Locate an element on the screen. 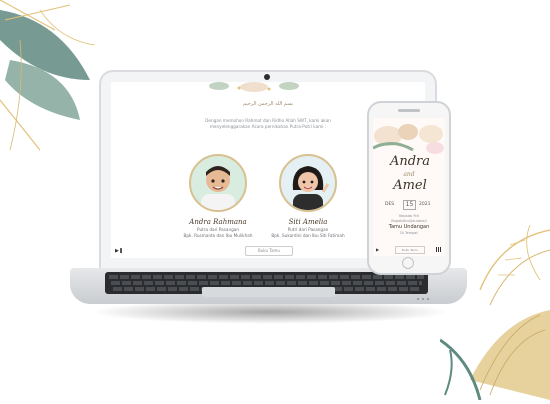 Image resolution: width=550 pixels, height=404 pixels. guest-subheading: Bapak/Ibu/Saudara/i is located at coordinates (409, 221).